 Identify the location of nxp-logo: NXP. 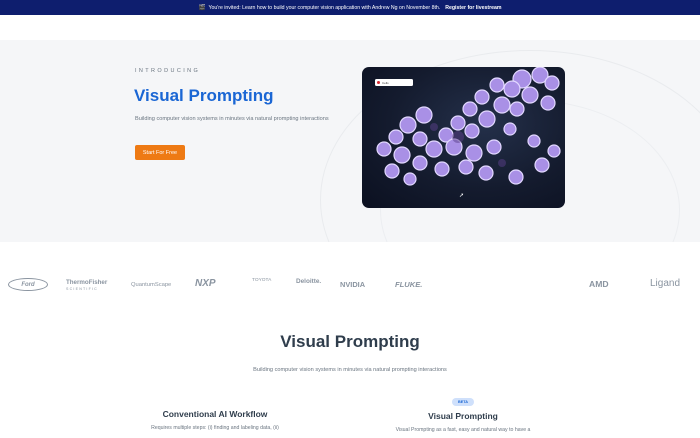
(205, 283).